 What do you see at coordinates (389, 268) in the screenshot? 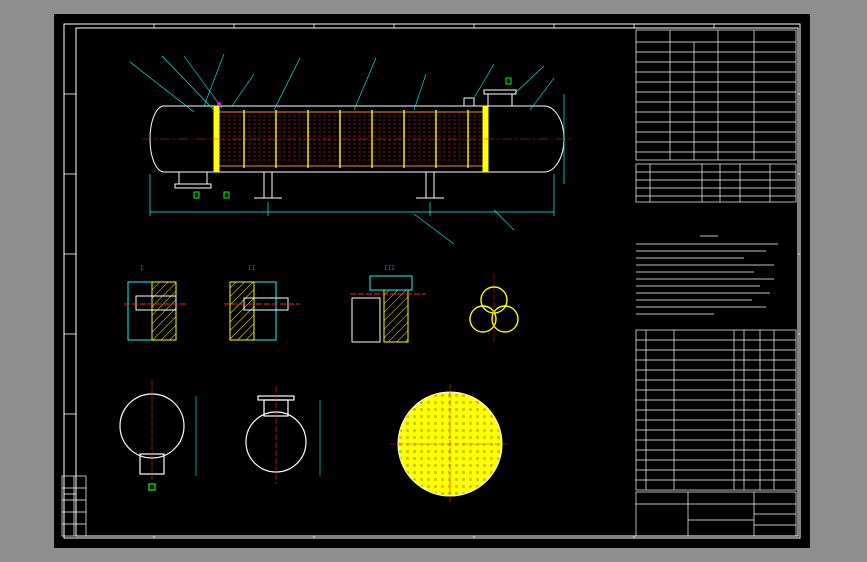
I see `svg-text: III` at bounding box center [389, 268].